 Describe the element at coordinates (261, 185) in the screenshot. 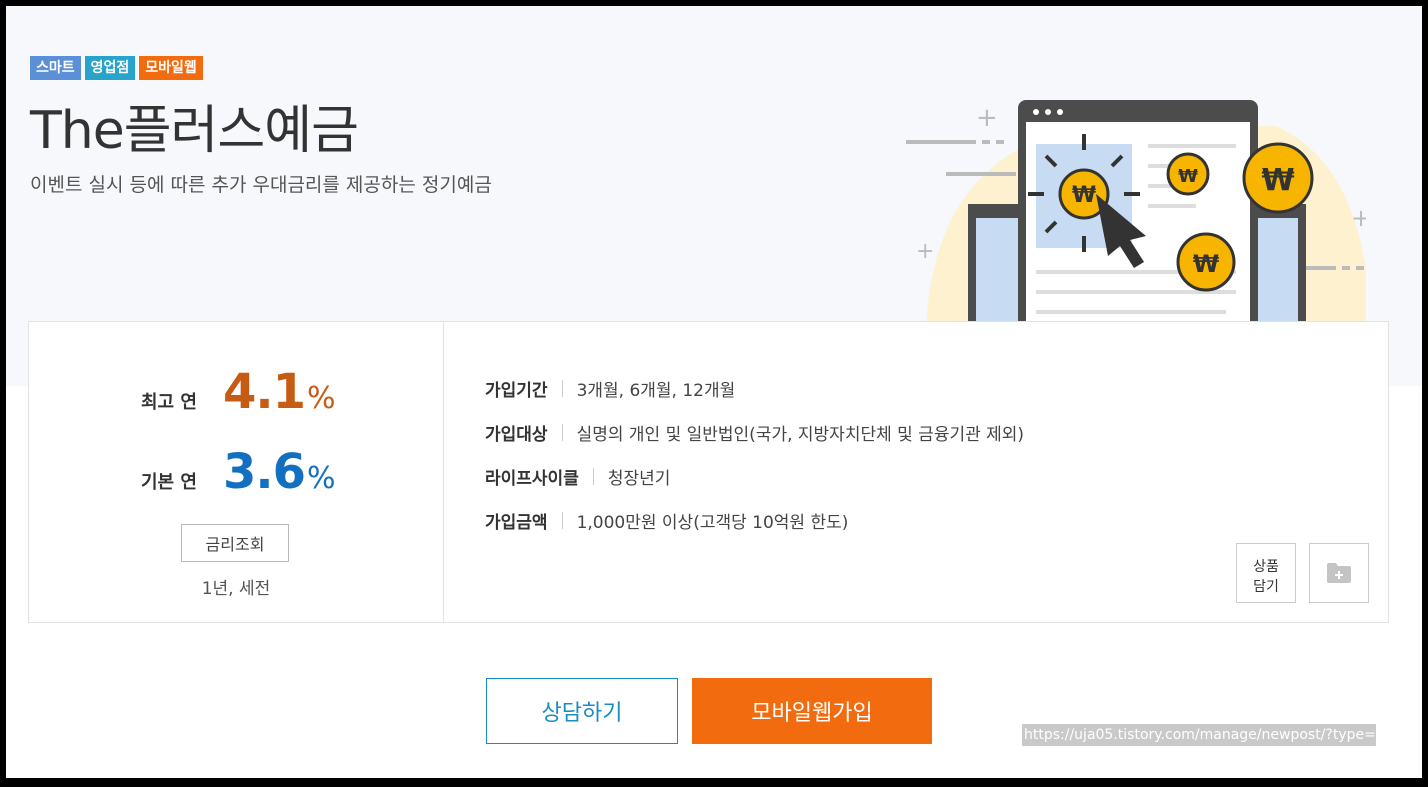

I see `product-subtitle: 이벤트 실시 등에 따른 추가 우대금리를 제공하는 정기예금` at that location.